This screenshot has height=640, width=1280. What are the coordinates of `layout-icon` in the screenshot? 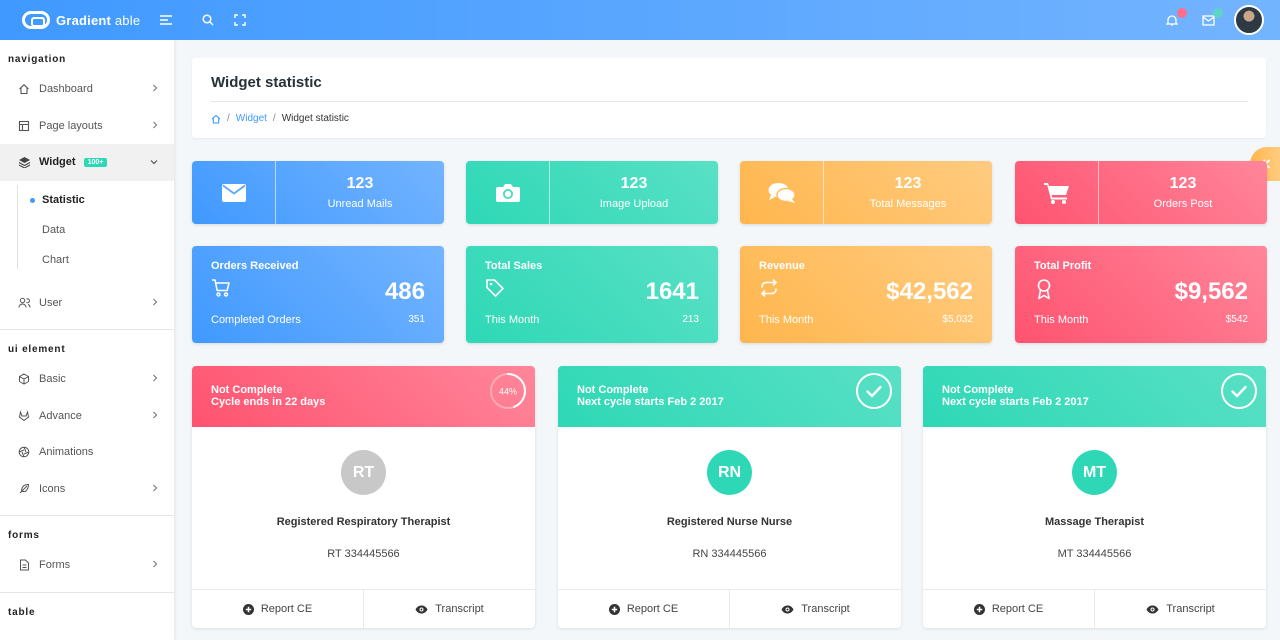 It's located at (24, 126).